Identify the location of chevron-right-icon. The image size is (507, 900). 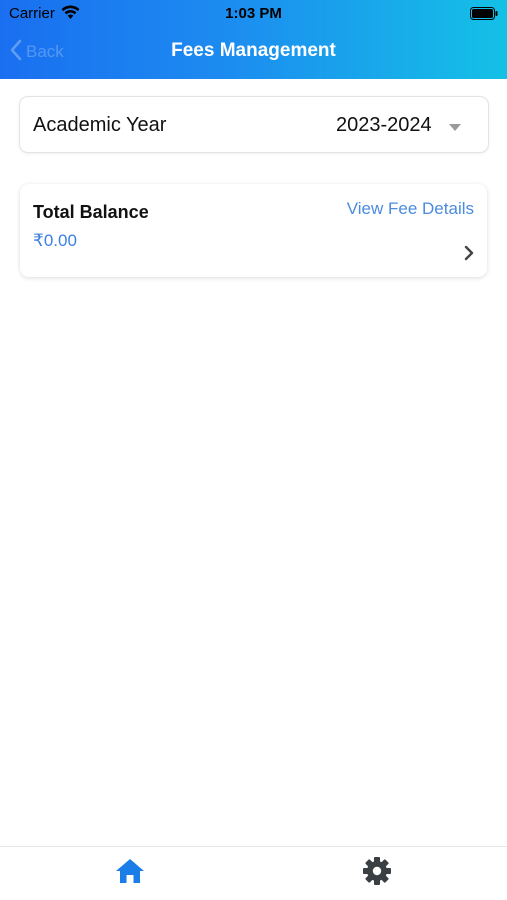
(469, 255).